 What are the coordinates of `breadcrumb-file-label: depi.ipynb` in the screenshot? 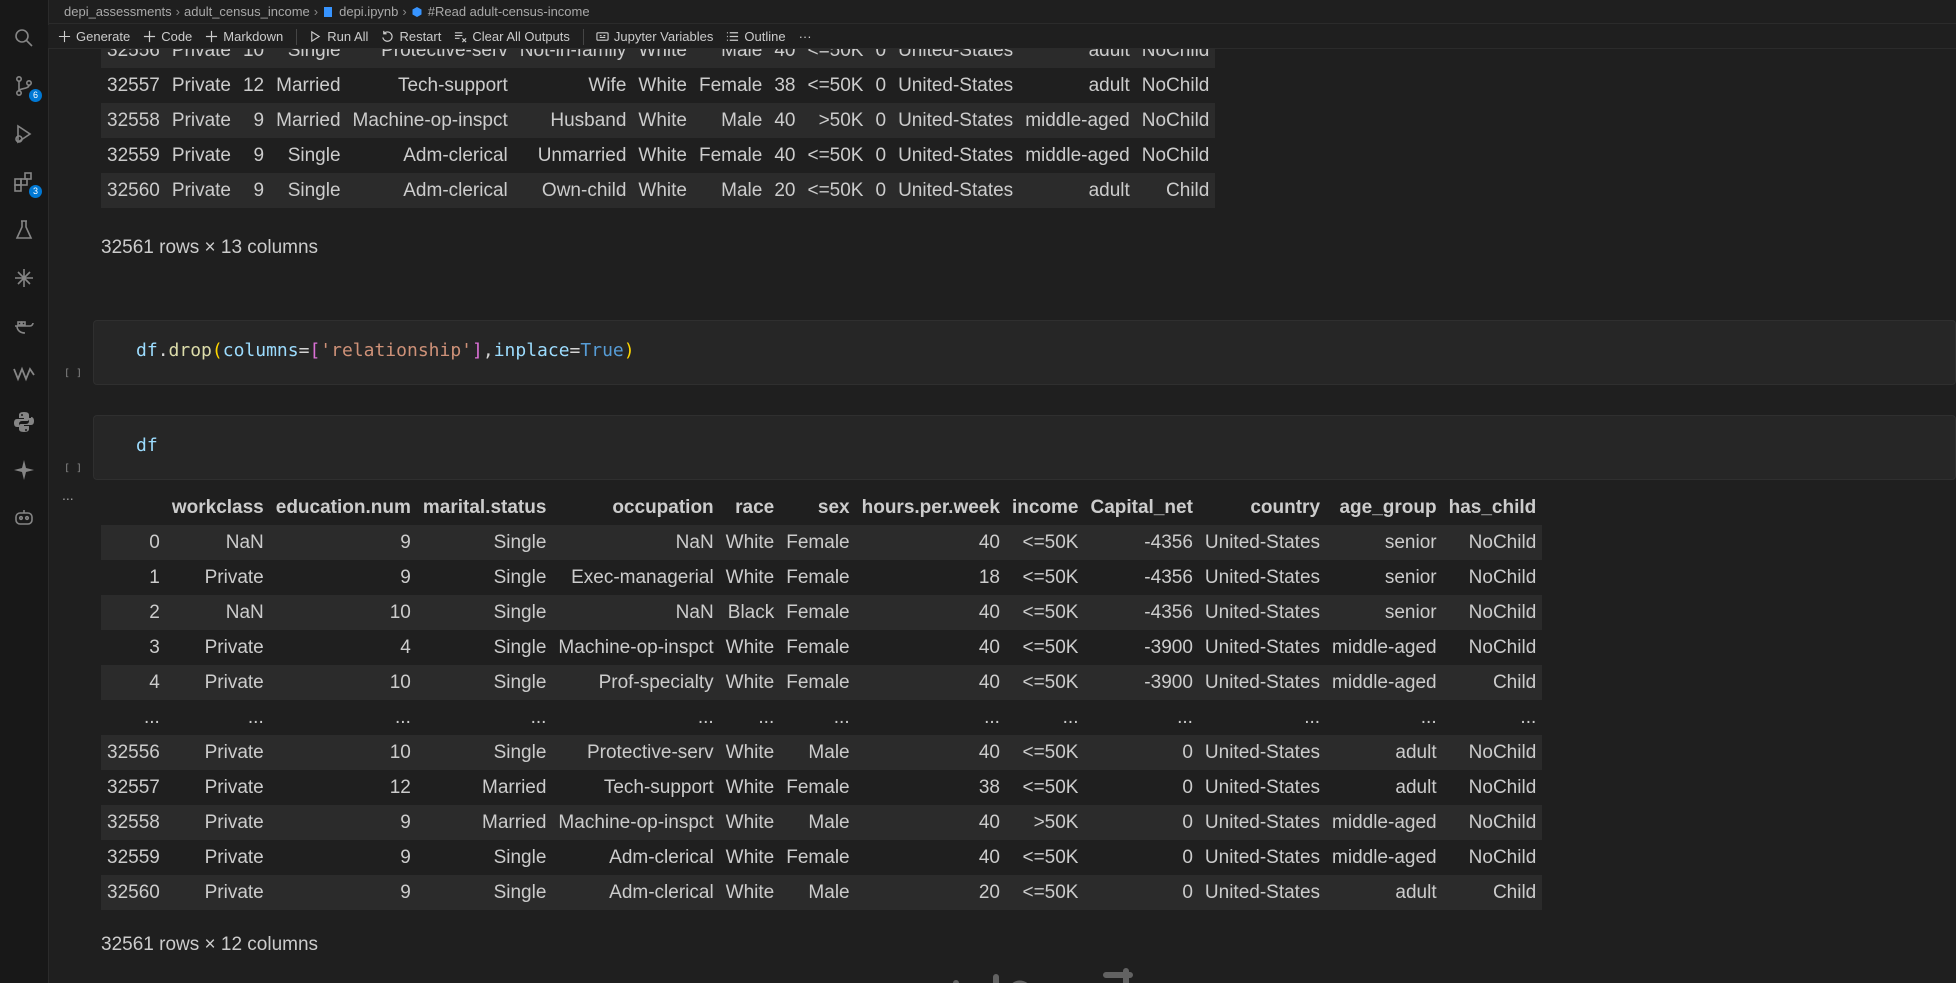 It's located at (369, 11).